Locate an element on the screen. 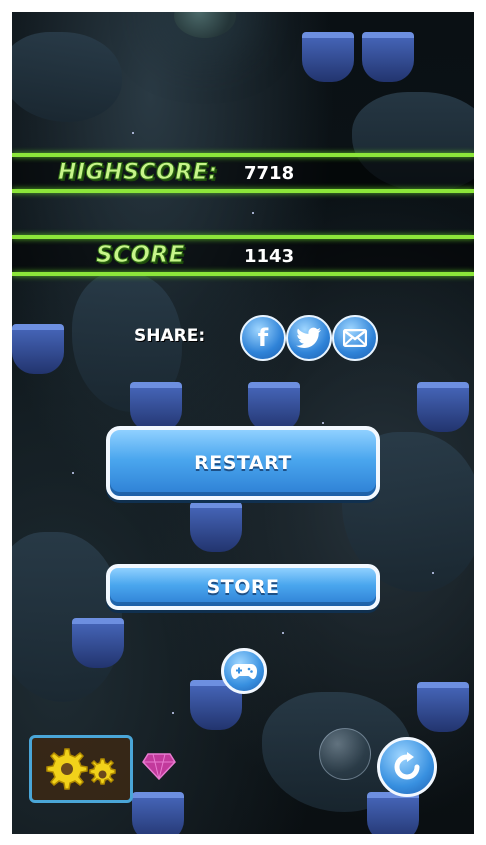 The width and height of the screenshot is (486, 845). highscore-label: HIGHSCORE: is located at coordinates (138, 173).